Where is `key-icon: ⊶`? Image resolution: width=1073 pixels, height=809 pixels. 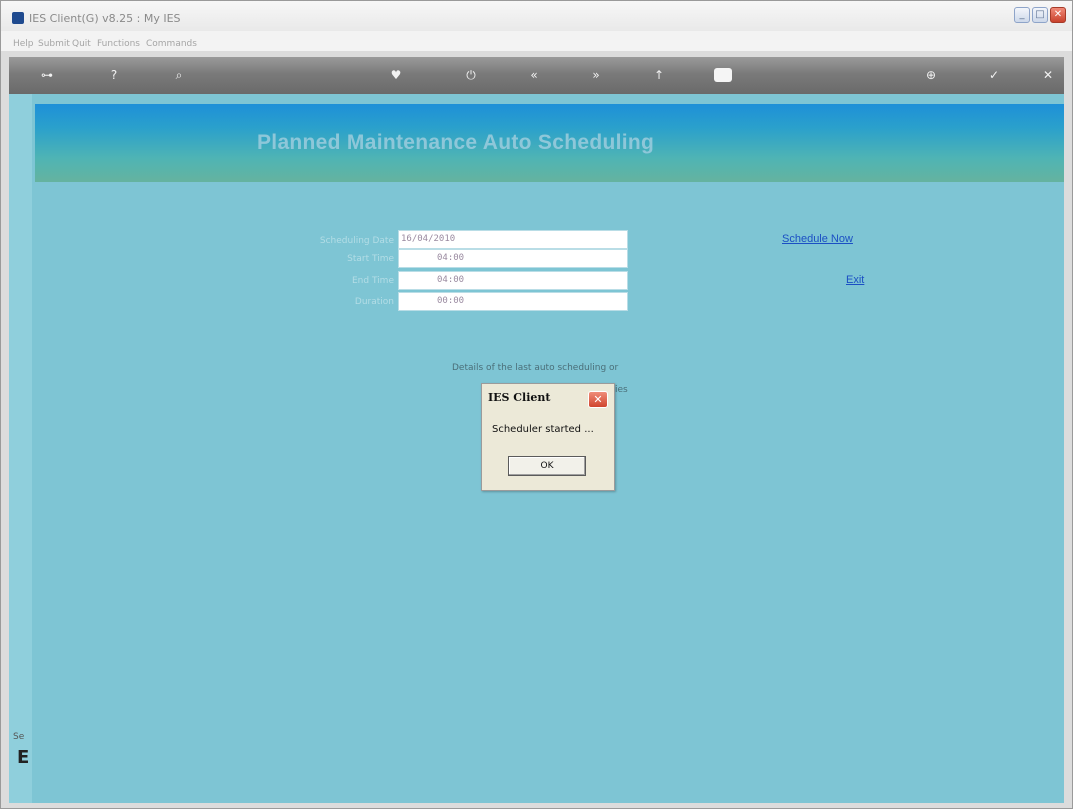
key-icon: ⊶ is located at coordinates (47, 75).